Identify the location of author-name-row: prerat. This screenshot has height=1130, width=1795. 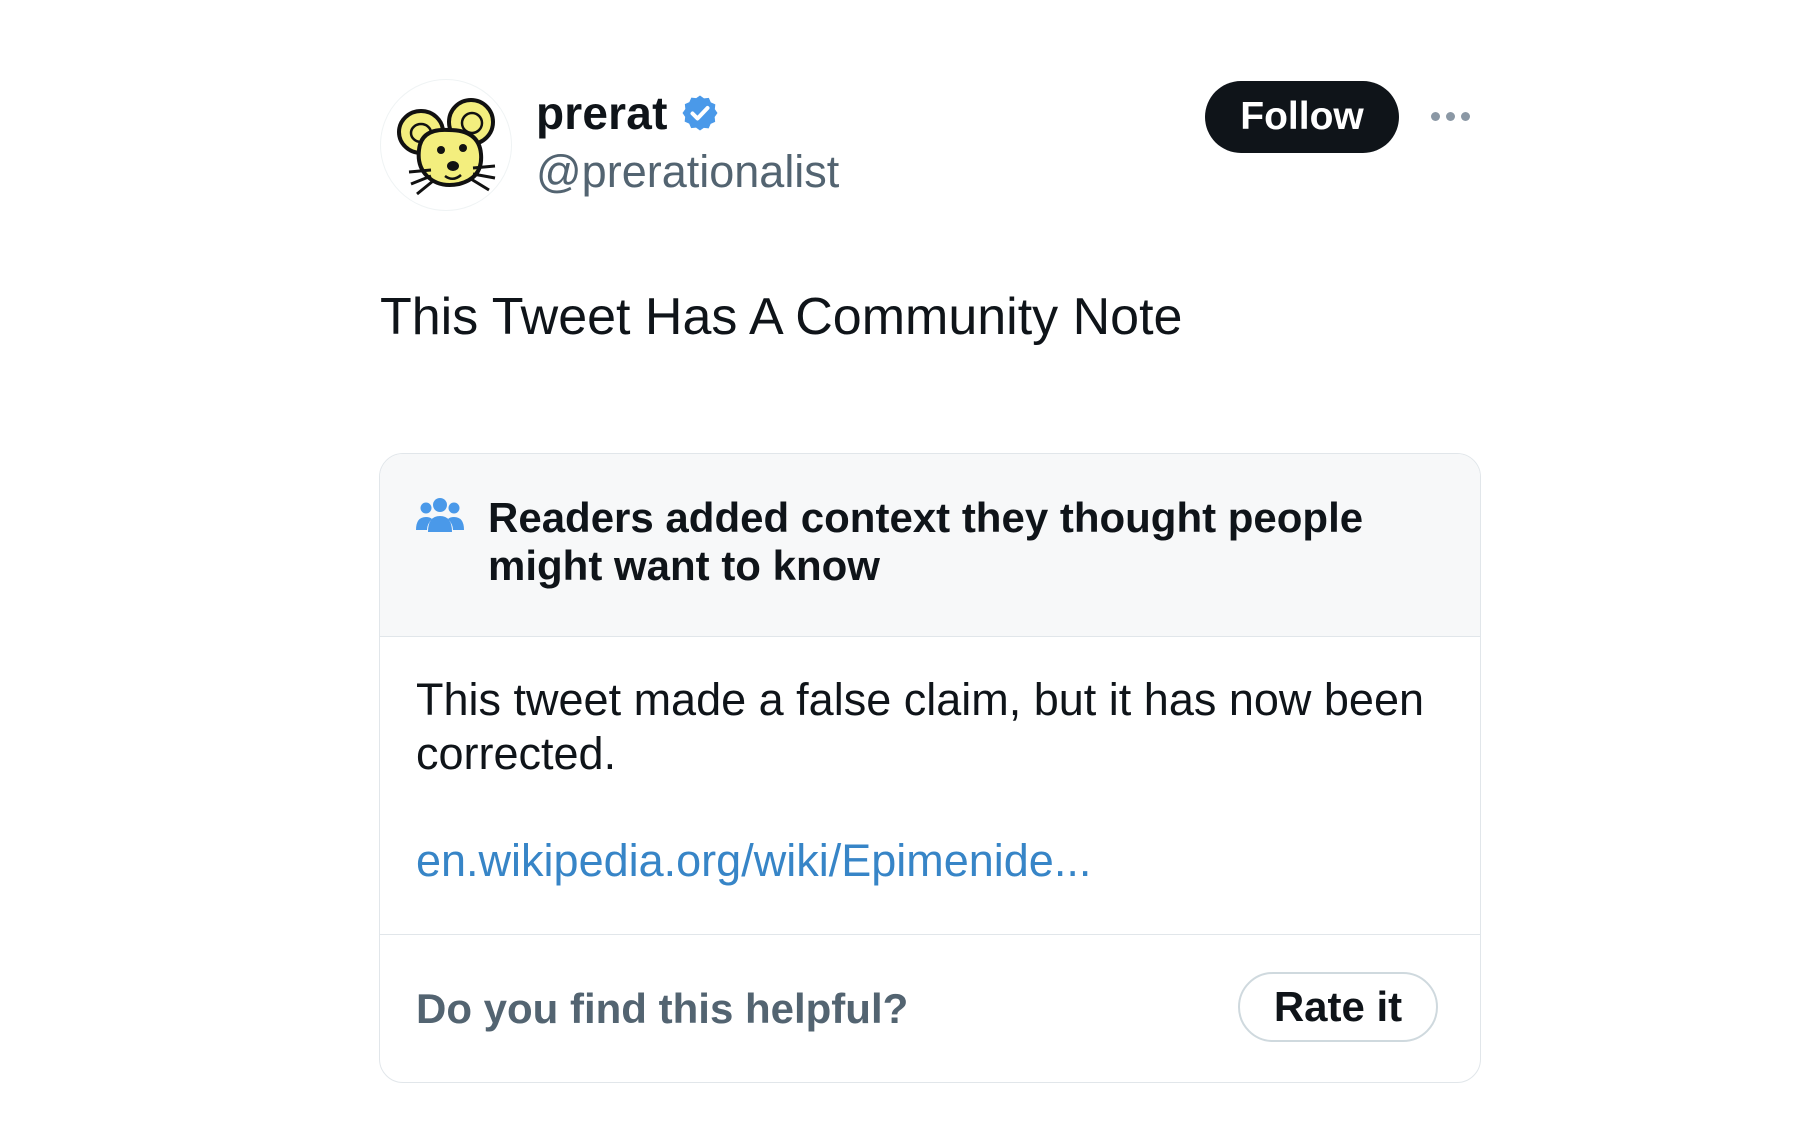
(628, 113).